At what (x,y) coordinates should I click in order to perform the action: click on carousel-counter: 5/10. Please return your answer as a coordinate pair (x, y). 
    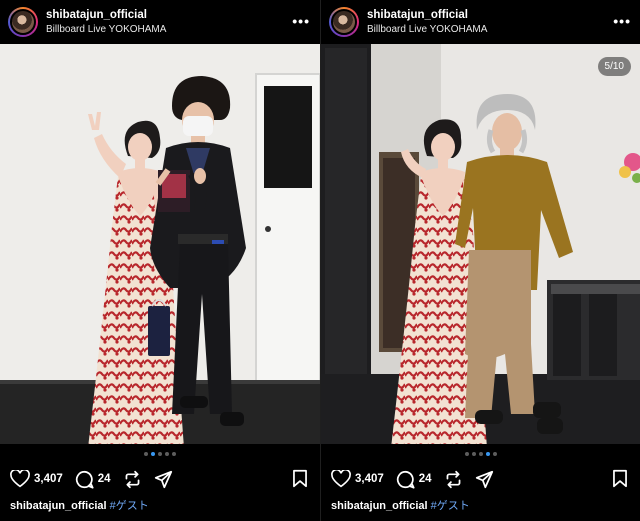
    Looking at the image, I should click on (614, 66).